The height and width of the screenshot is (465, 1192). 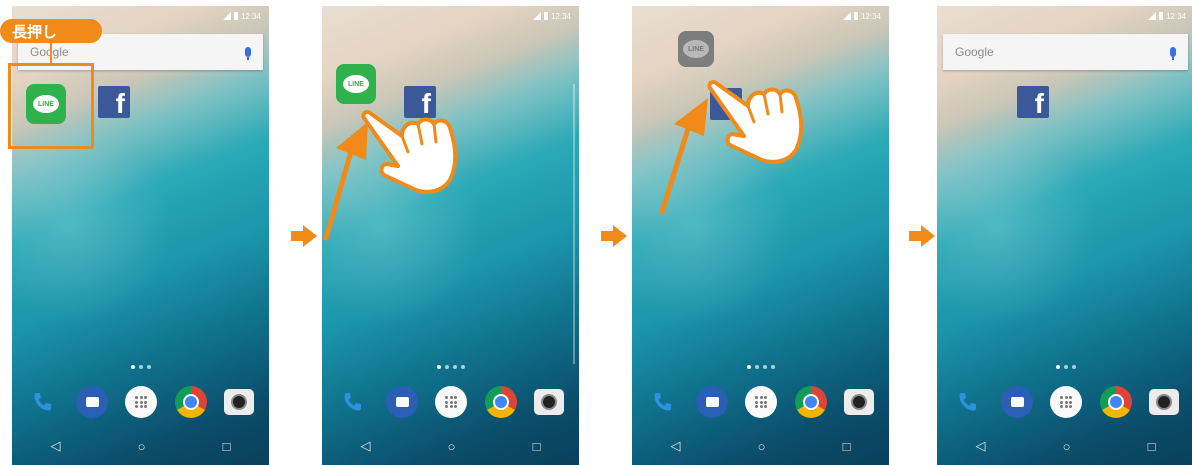 What do you see at coordinates (51, 106) in the screenshot?
I see `line-icon-highlight-box` at bounding box center [51, 106].